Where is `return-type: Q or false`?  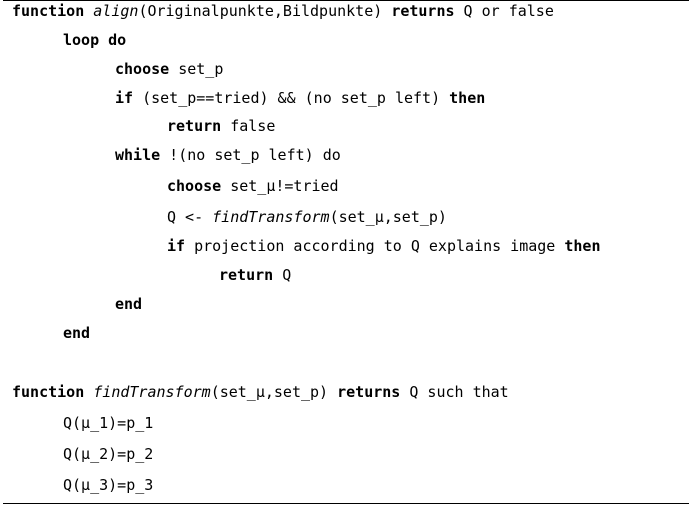 return-type: Q or false is located at coordinates (504, 11).